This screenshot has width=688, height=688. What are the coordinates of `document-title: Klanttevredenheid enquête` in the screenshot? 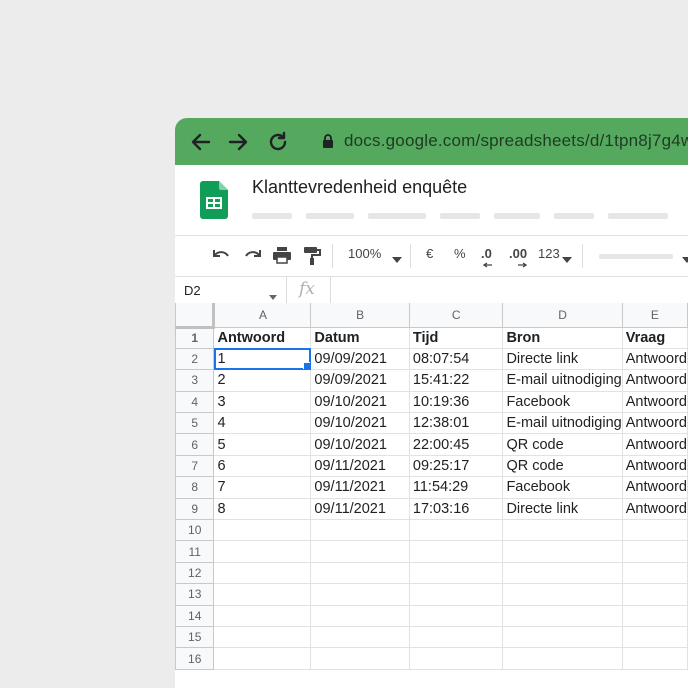 It's located at (359, 187).